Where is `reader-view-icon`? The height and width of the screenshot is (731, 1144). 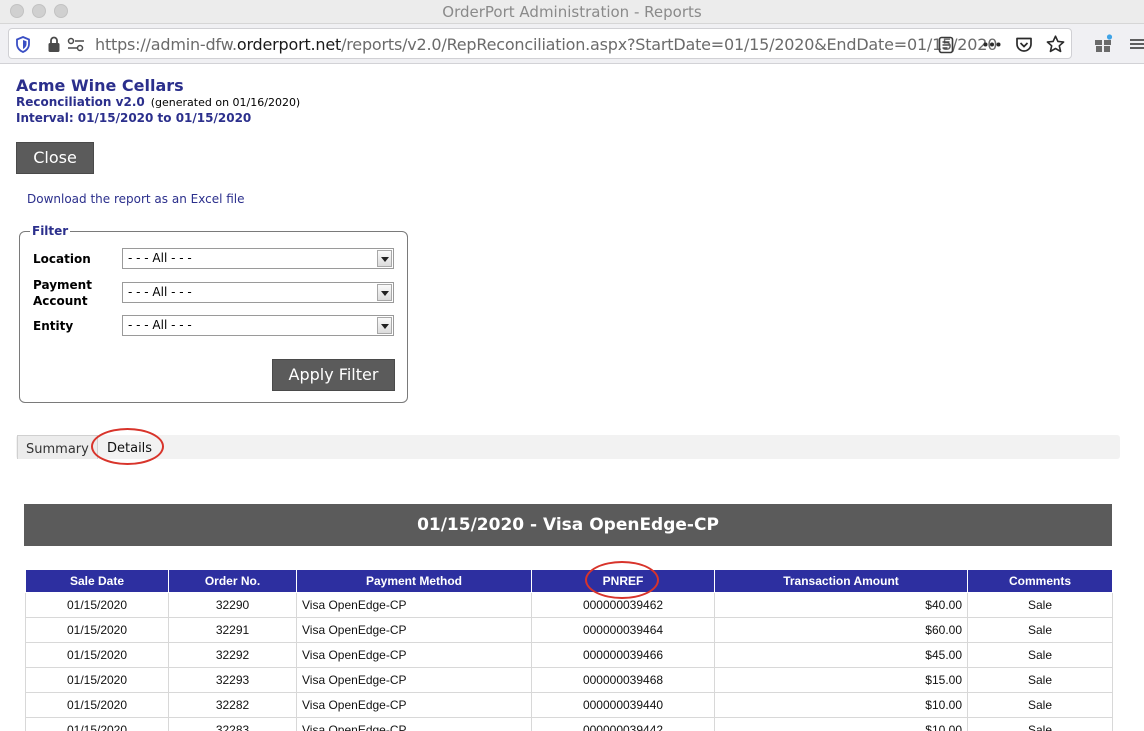
reader-view-icon is located at coordinates (946, 45).